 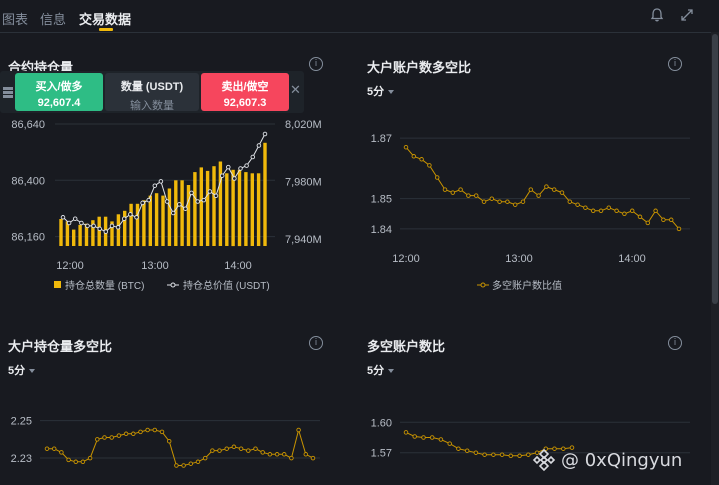 What do you see at coordinates (28, 181) in the screenshot?
I see `y-left-tick-label: 86,400` at bounding box center [28, 181].